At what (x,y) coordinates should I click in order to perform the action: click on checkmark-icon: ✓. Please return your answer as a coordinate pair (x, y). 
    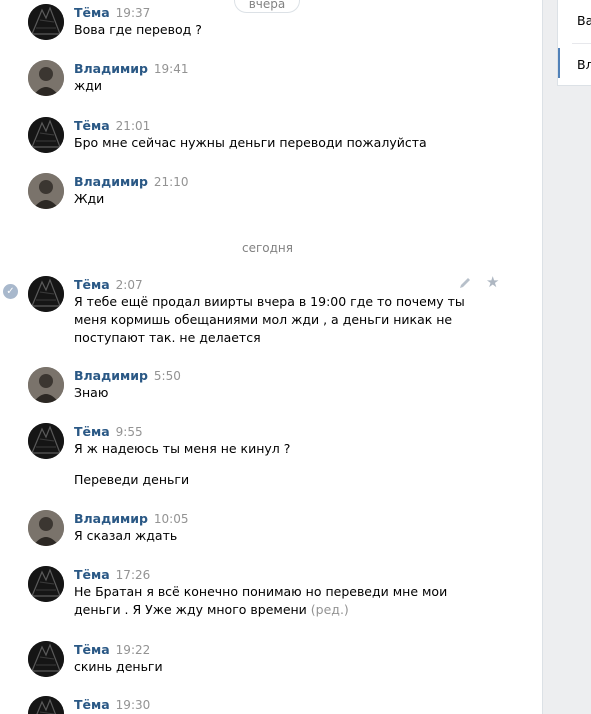
    Looking at the image, I should click on (10, 291).